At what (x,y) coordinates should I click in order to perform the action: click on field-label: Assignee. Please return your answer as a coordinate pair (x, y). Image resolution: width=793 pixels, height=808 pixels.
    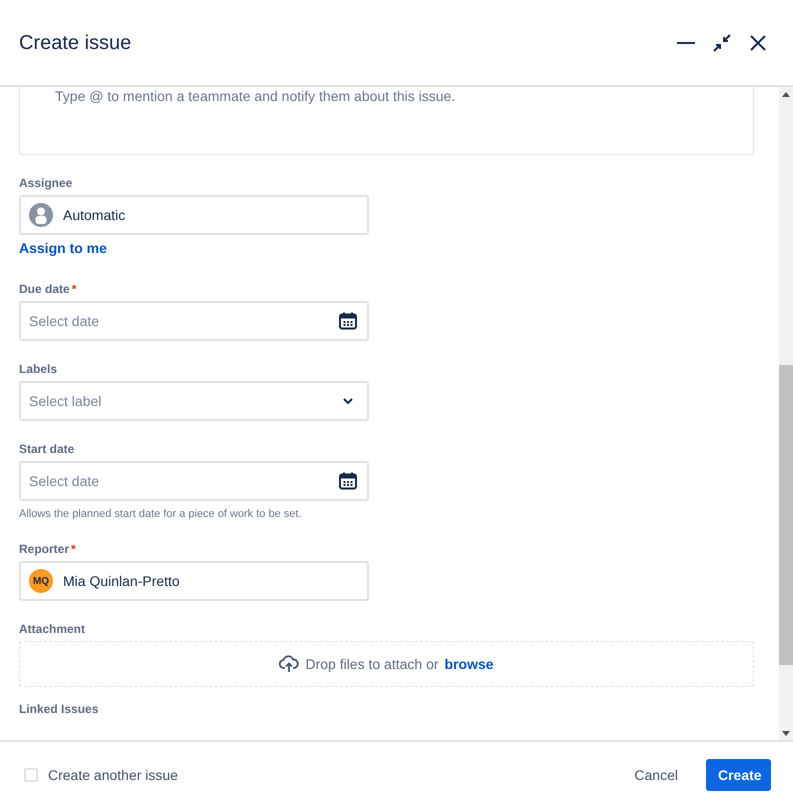
    Looking at the image, I should click on (45, 183).